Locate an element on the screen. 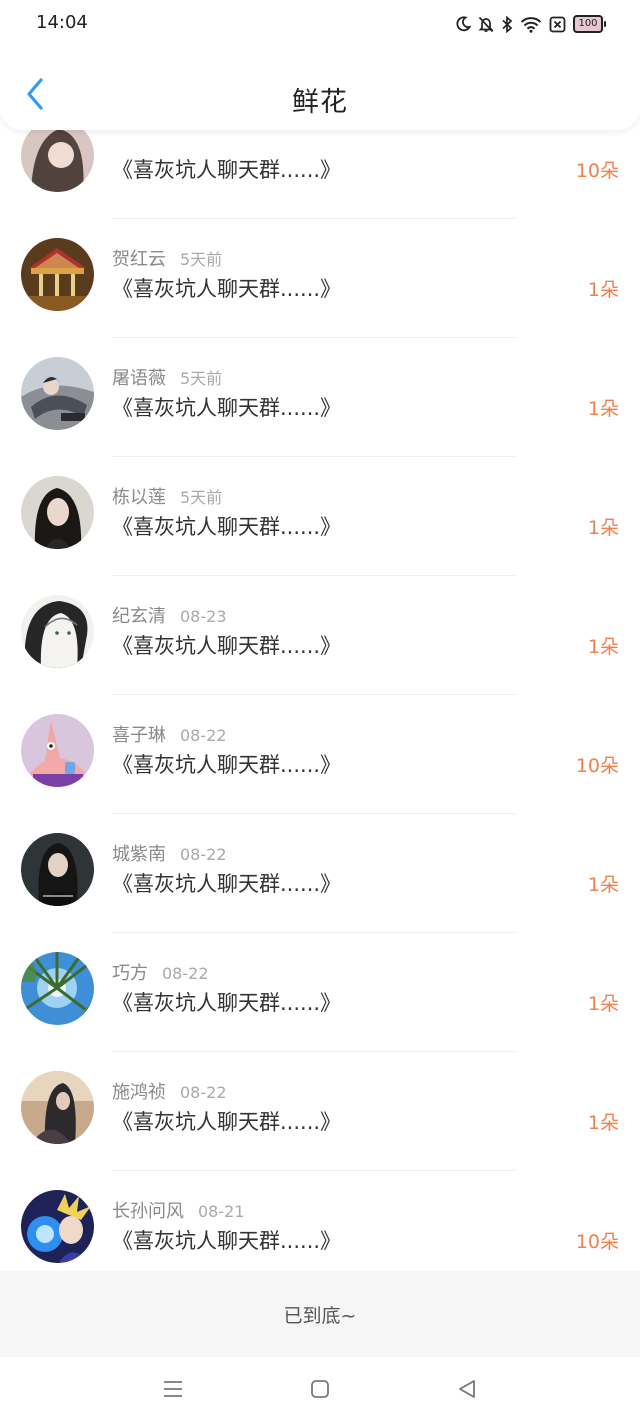 The height and width of the screenshot is (1422, 640). battery-cap is located at coordinates (605, 24).